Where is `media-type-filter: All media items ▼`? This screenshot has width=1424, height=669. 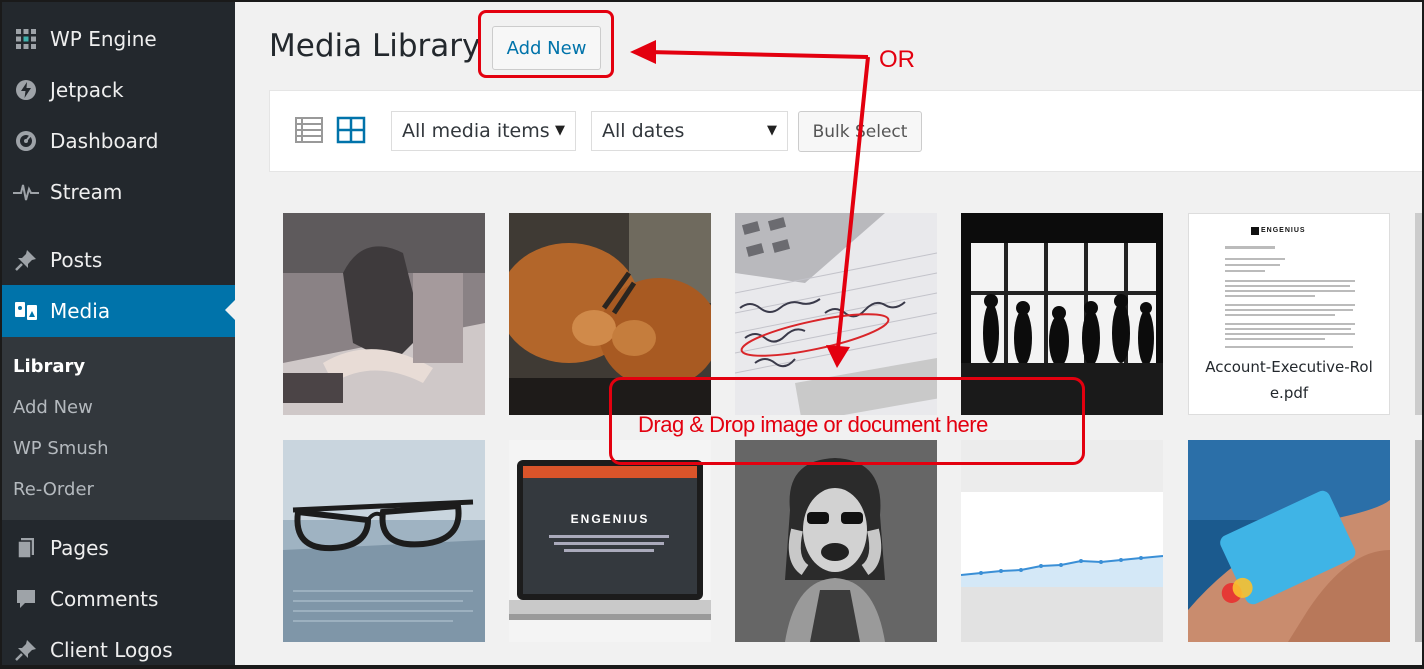
media-type-filter: All media items ▼ is located at coordinates (483, 131).